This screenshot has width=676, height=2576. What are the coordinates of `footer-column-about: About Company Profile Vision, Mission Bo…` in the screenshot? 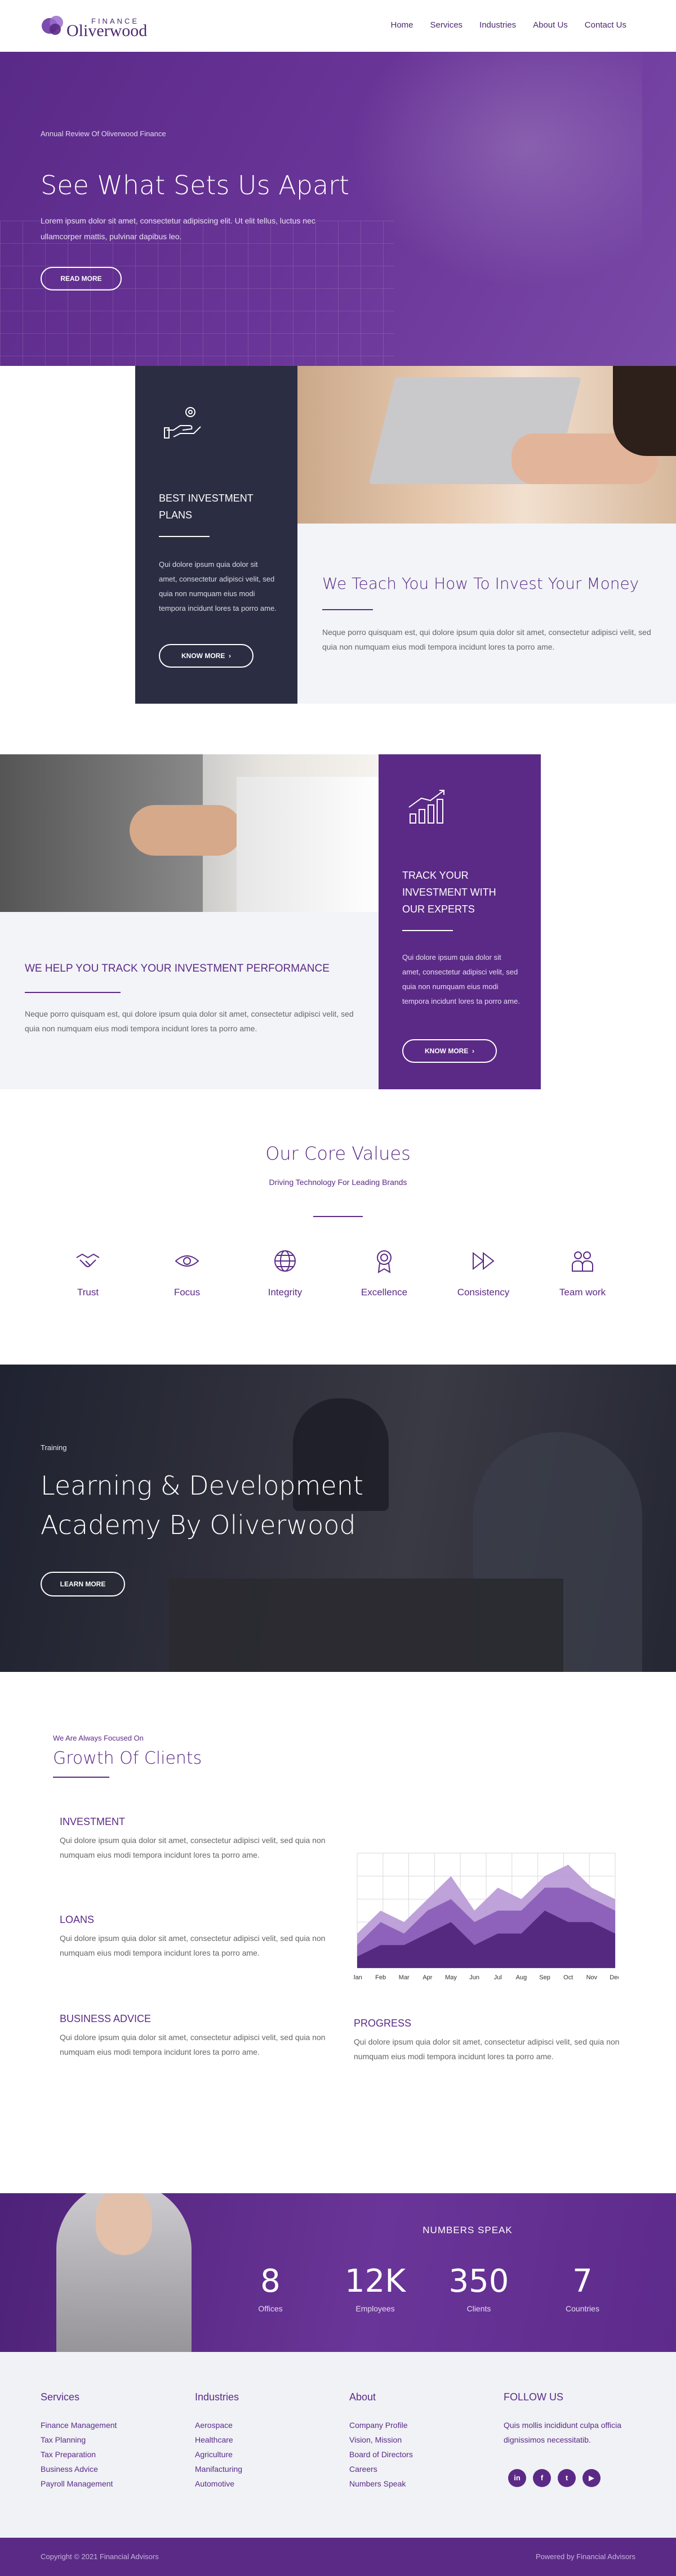 It's located at (381, 2441).